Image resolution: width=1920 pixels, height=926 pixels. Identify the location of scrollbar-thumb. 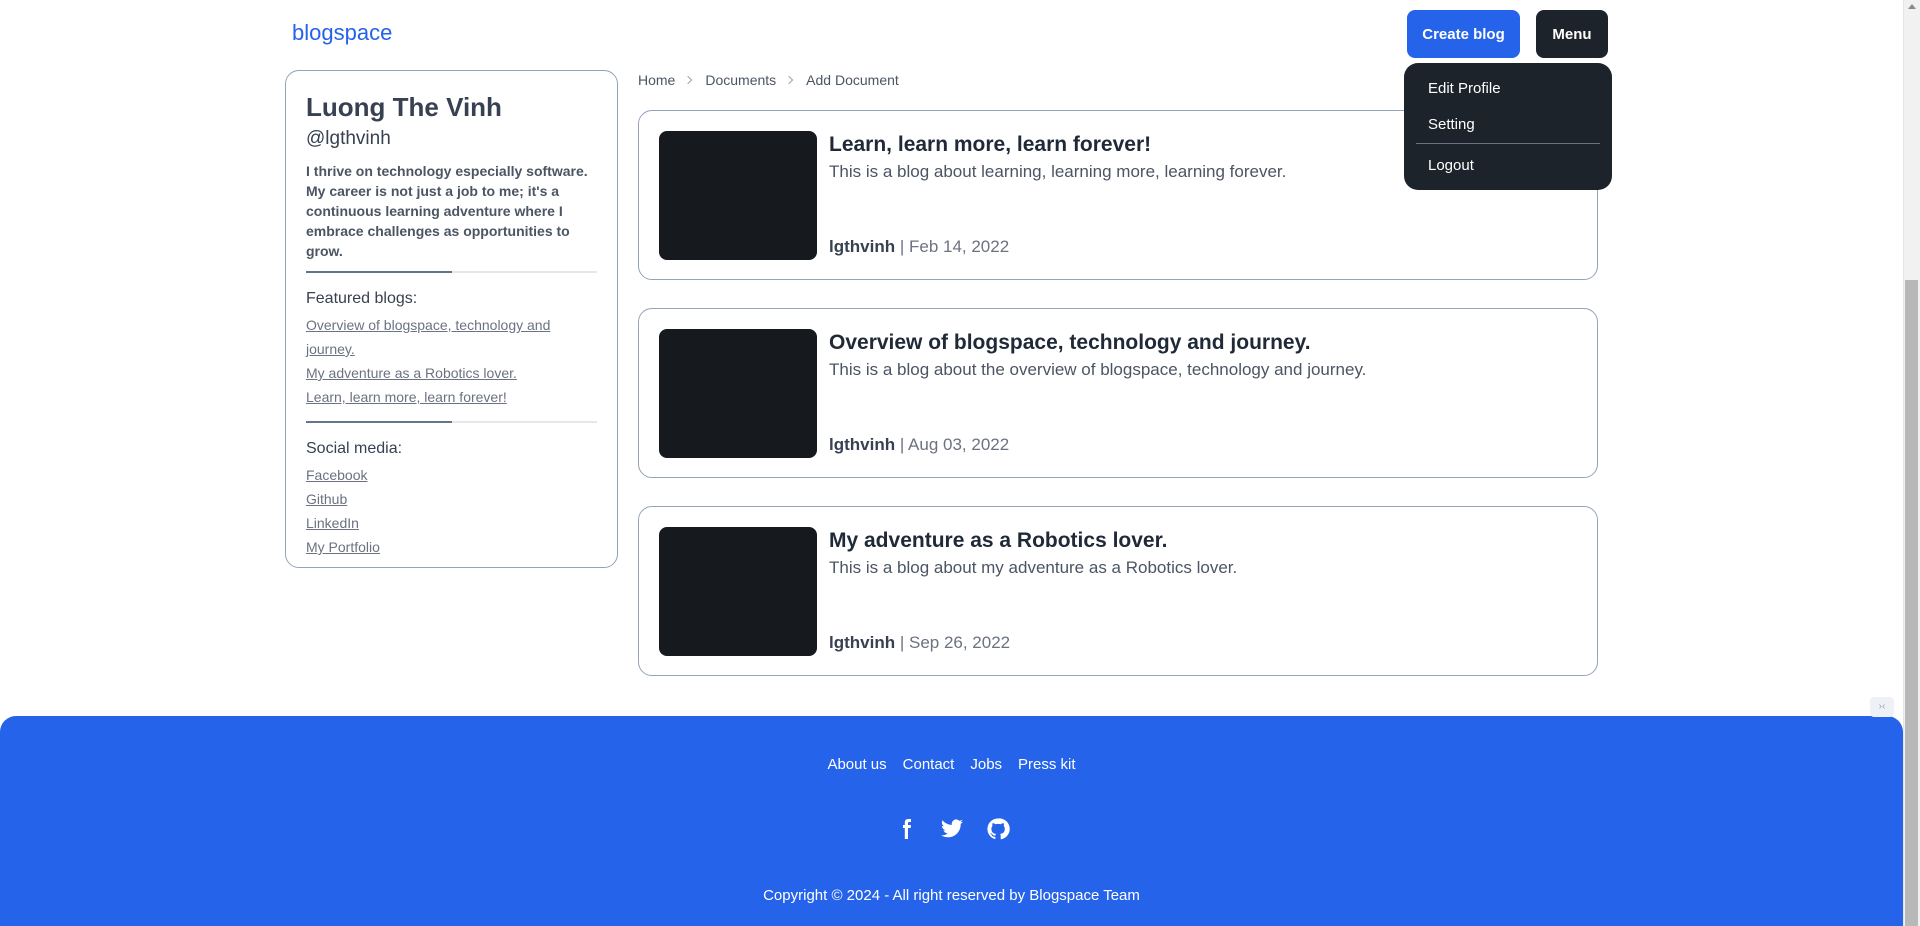
(1911, 603).